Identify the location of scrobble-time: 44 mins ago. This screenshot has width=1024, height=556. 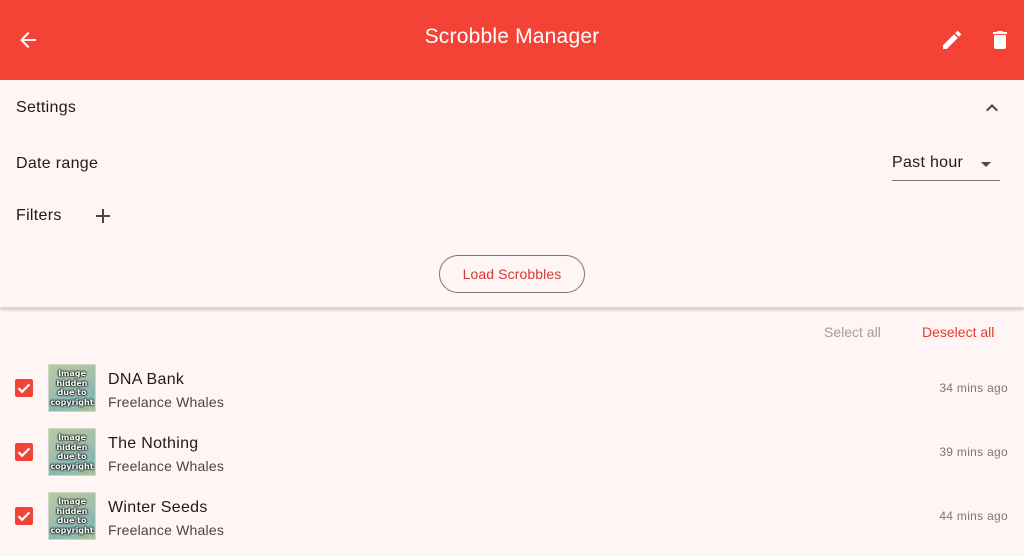
(973, 516).